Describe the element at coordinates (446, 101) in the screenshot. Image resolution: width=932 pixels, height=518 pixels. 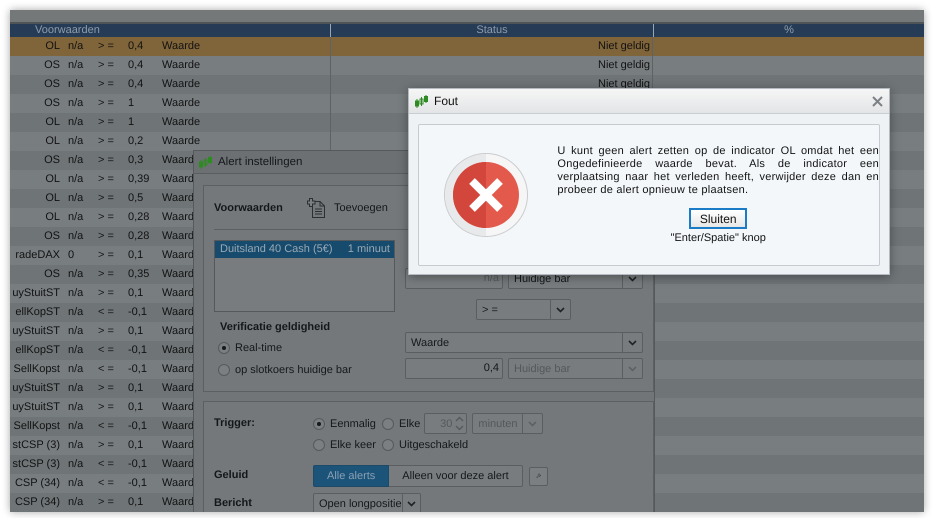
I see `dialog-title: Fout` at that location.